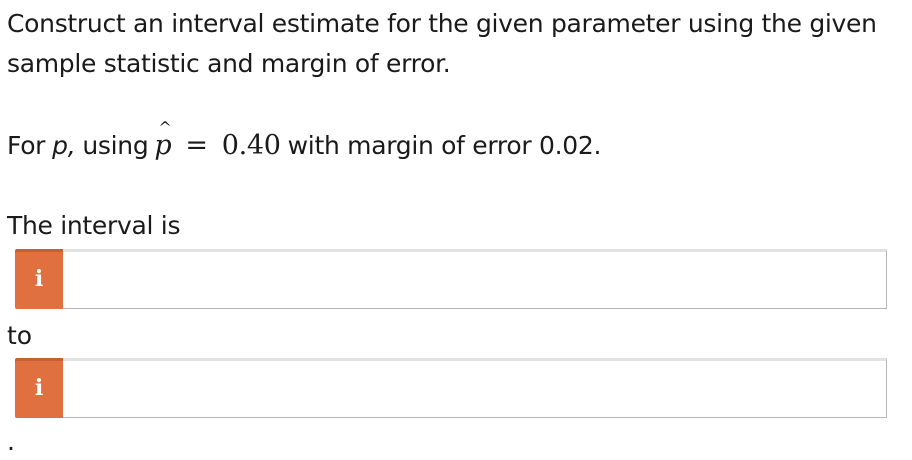 This screenshot has height=460, width=912. I want to click on interval-label: The interval is, so click(94, 225).